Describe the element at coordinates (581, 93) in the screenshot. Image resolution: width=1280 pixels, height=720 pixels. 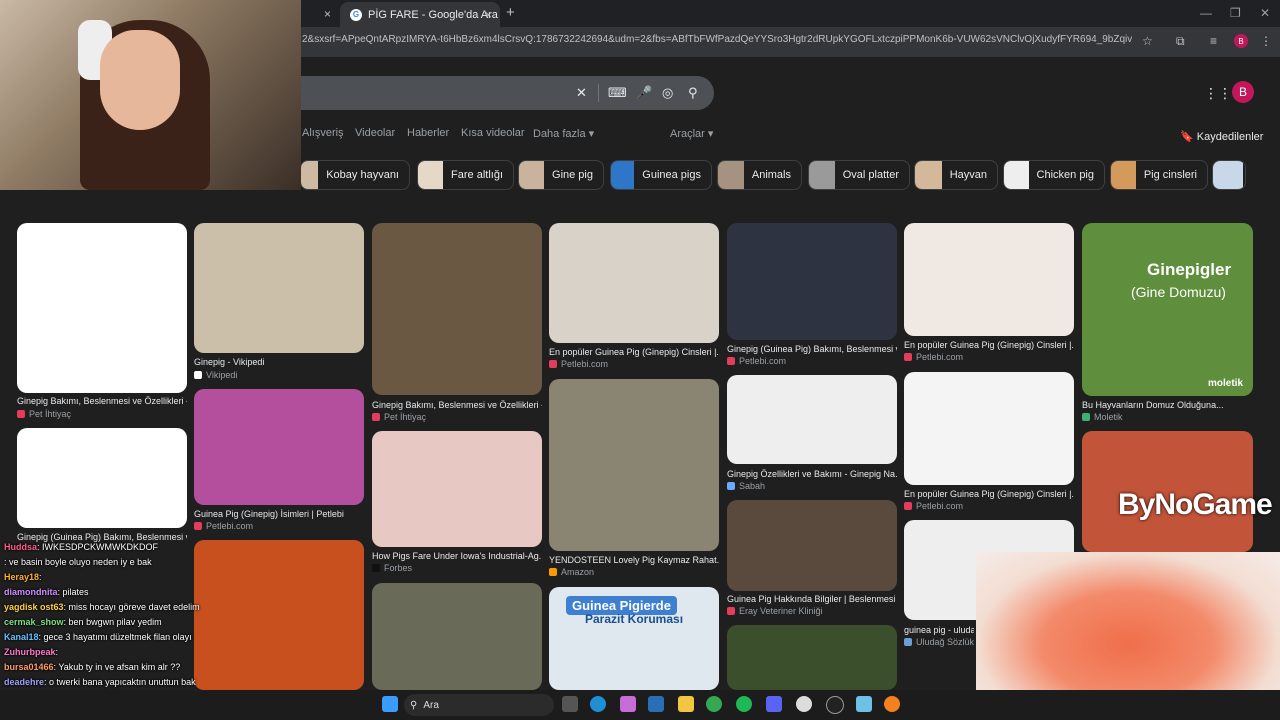
I see `clear-search-icon: ✕` at that location.